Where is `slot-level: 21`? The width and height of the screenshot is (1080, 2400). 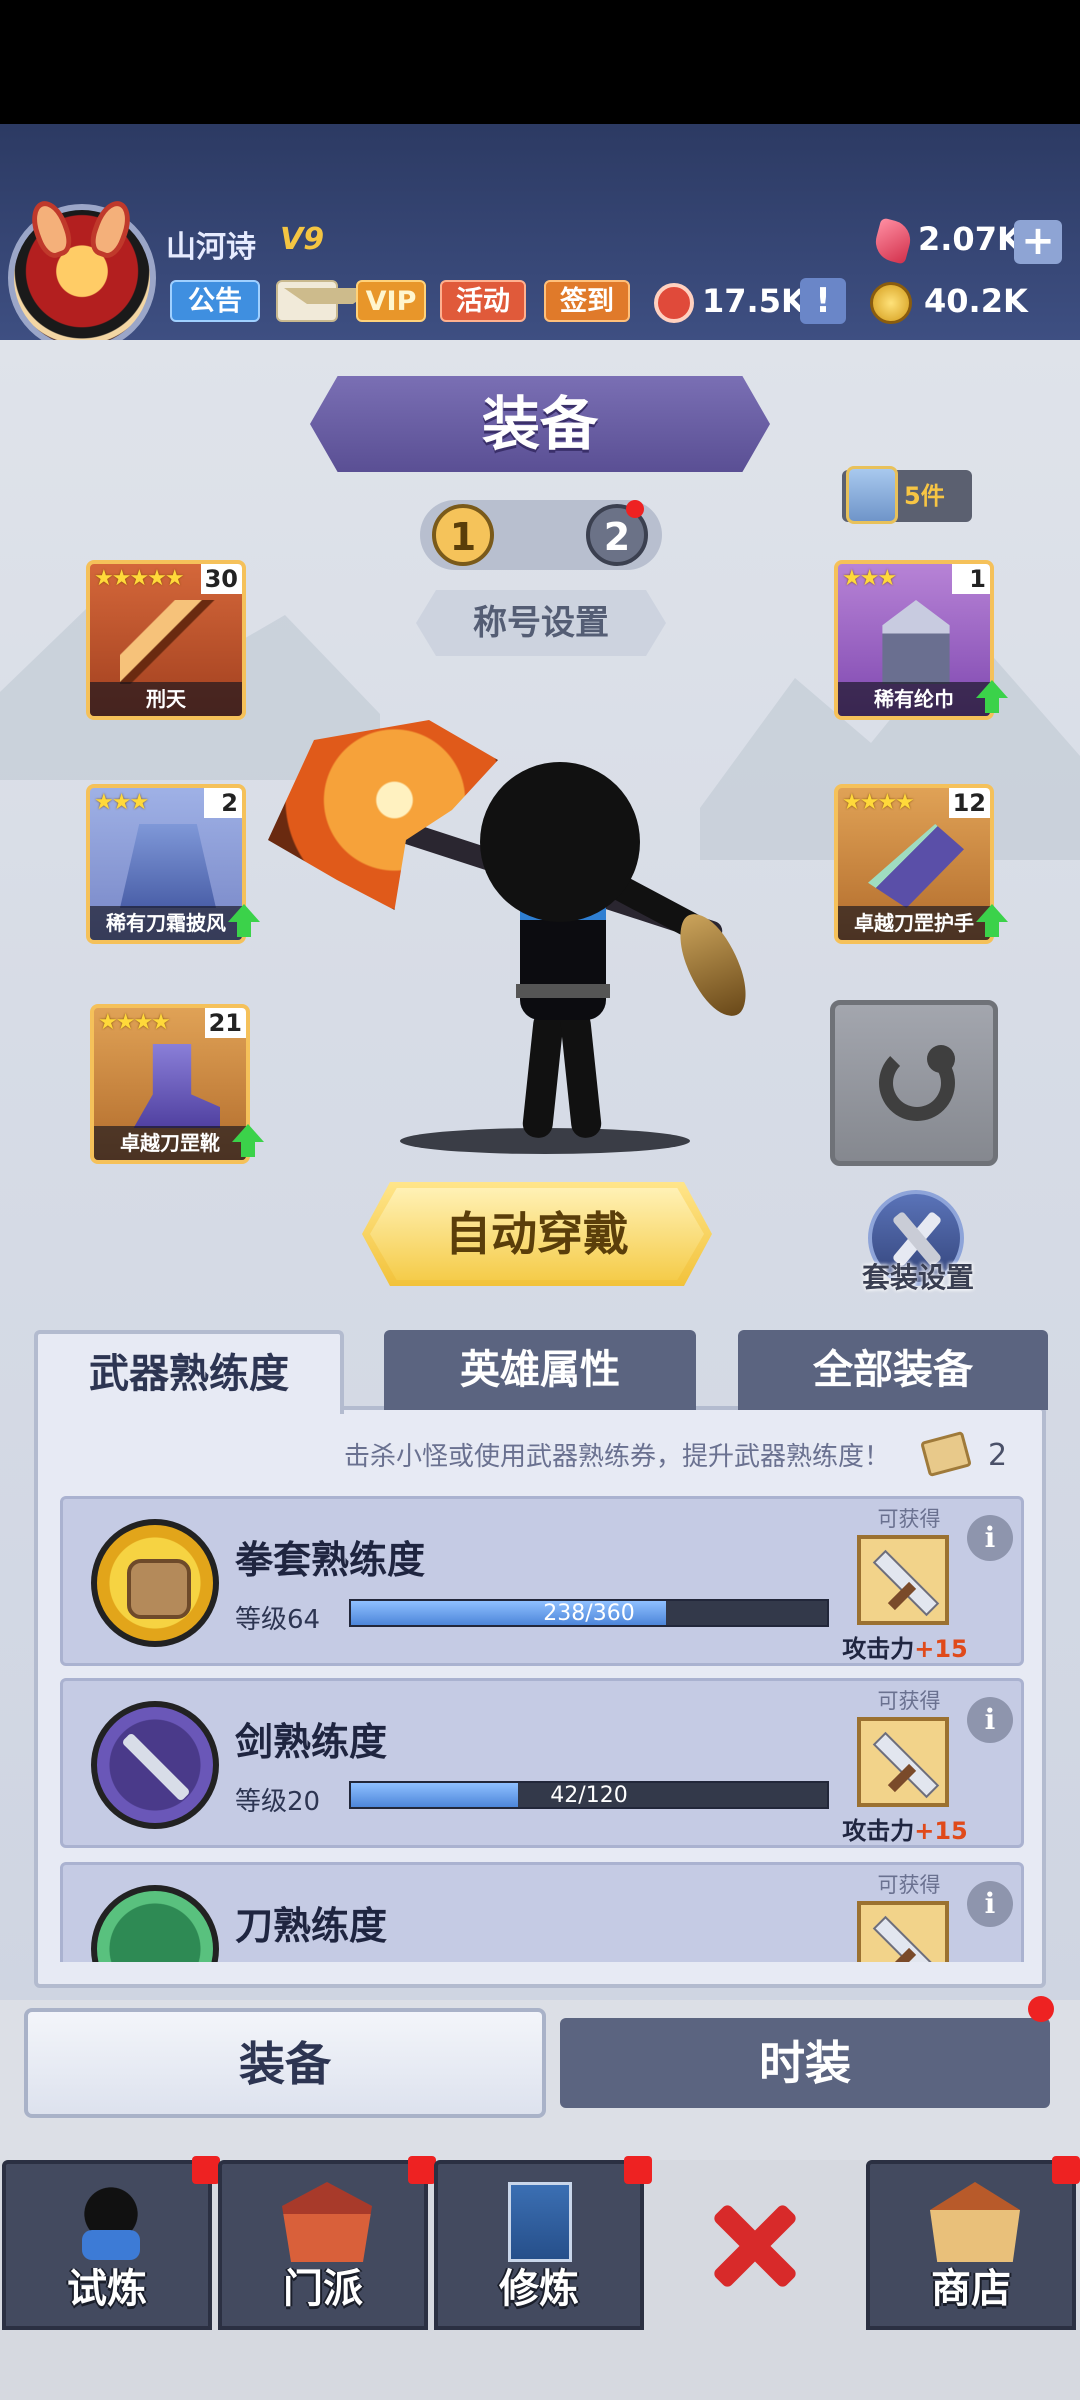
slot-level: 21 is located at coordinates (225, 1023).